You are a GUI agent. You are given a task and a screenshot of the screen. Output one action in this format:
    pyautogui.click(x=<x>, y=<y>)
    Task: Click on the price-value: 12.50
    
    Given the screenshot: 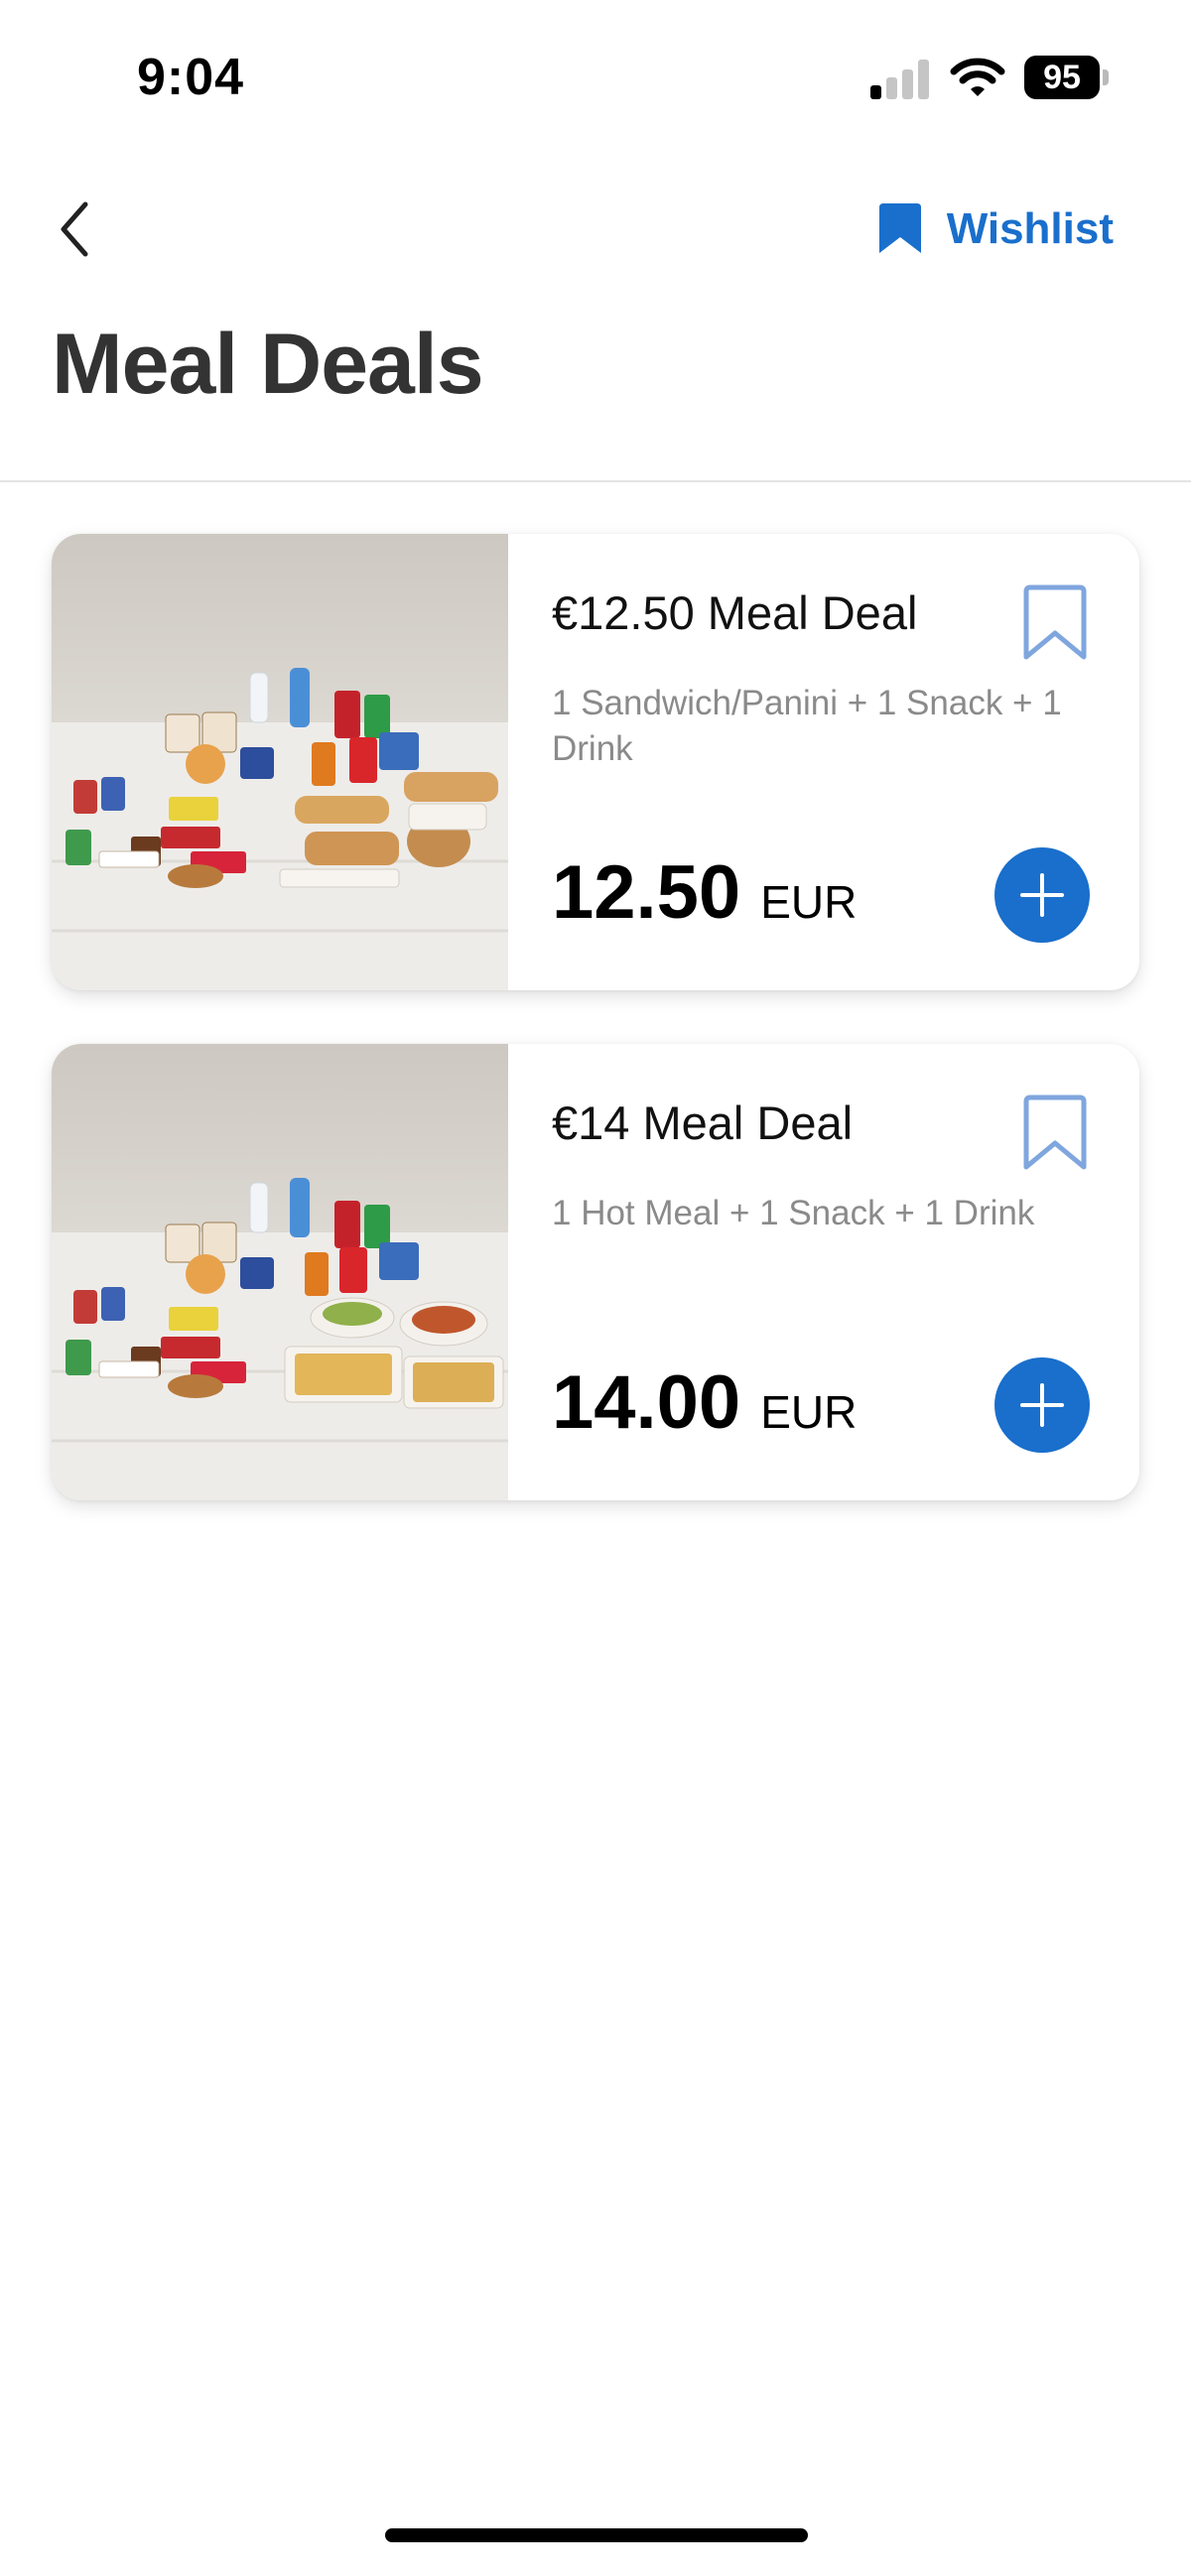 What is the action you would take?
    pyautogui.click(x=647, y=893)
    